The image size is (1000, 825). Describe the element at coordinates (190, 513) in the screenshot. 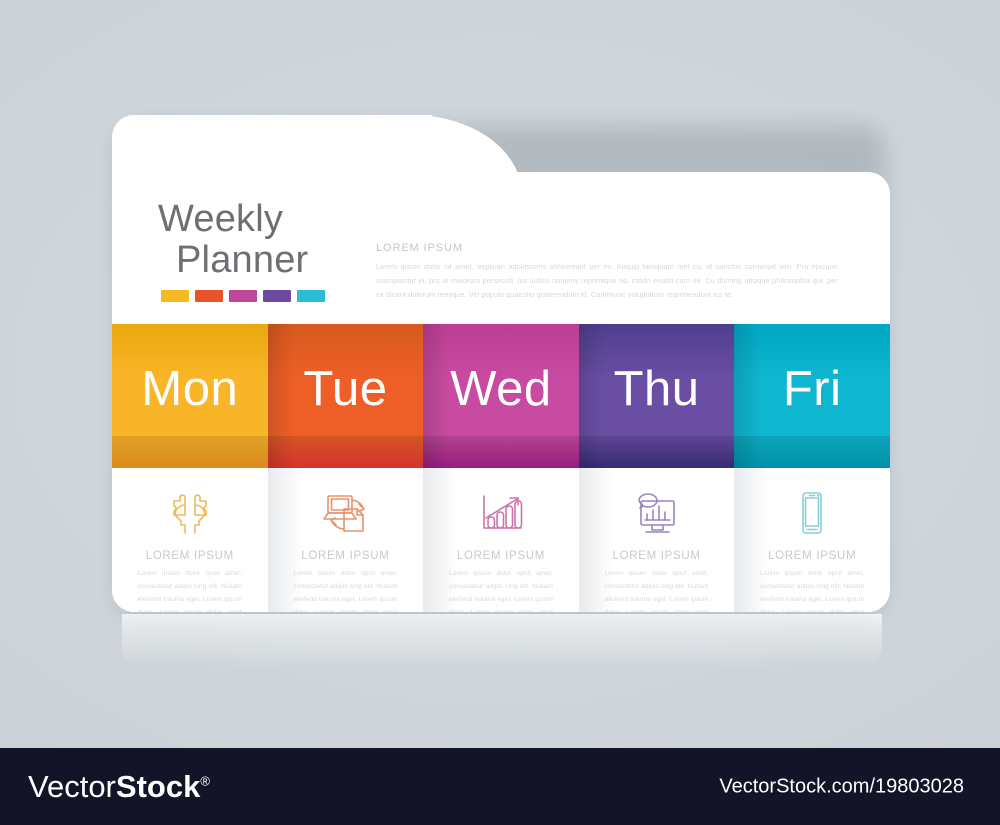

I see `two-heads-puzzle-icon` at that location.